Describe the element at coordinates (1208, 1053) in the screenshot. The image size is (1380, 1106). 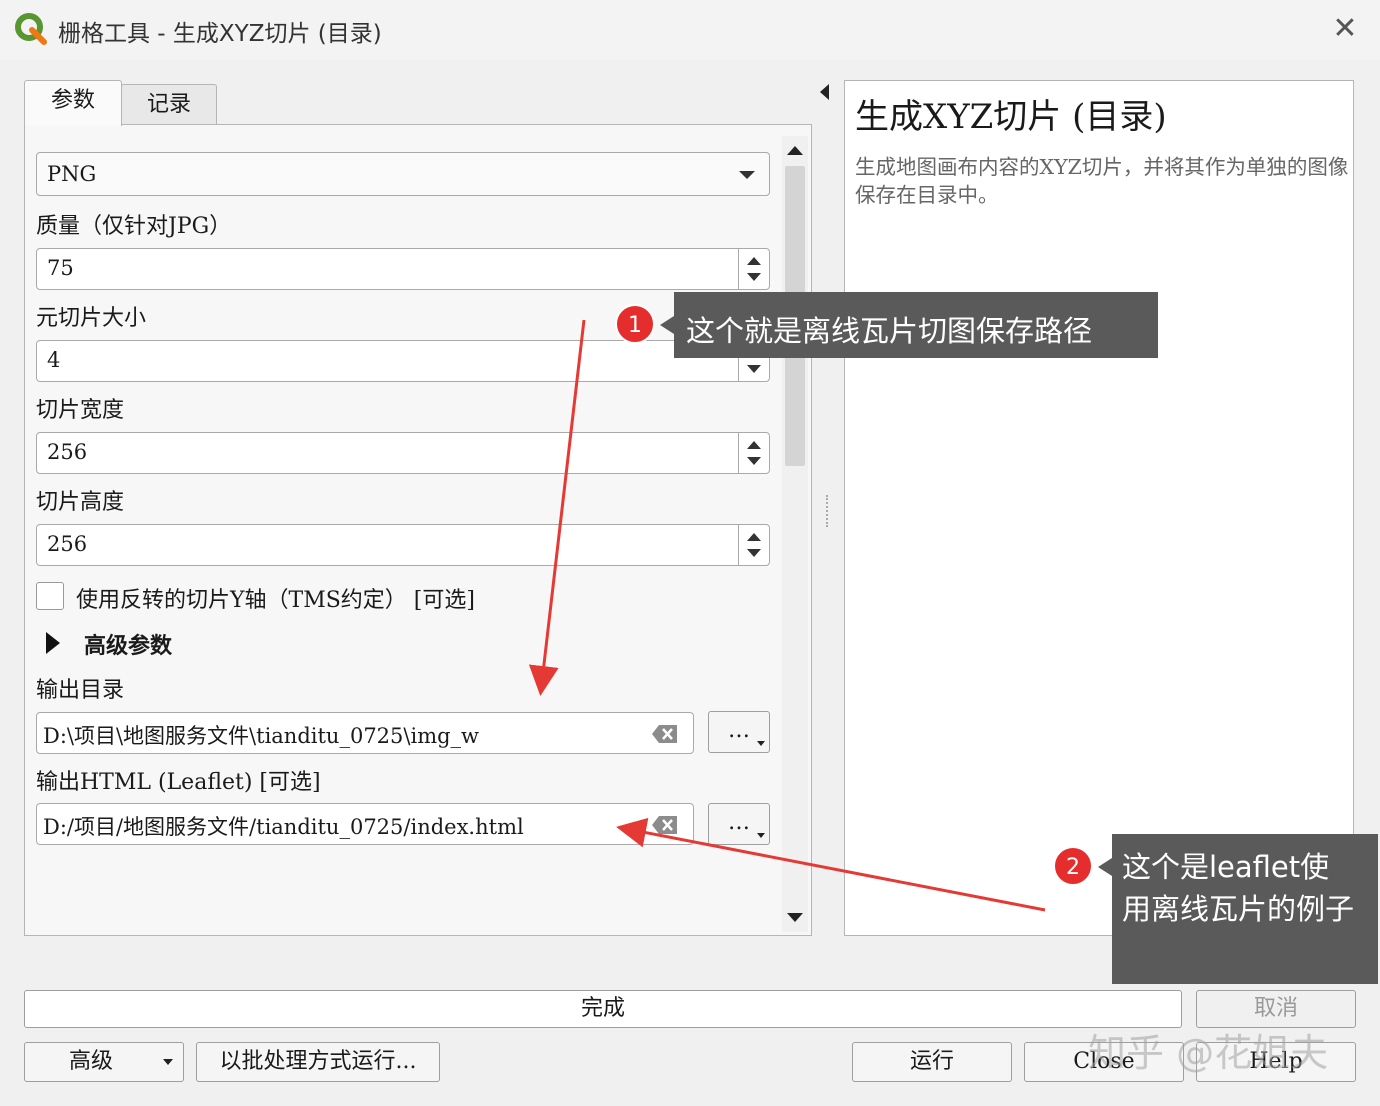
I see `watermark: 知乎 @花姐夫` at that location.